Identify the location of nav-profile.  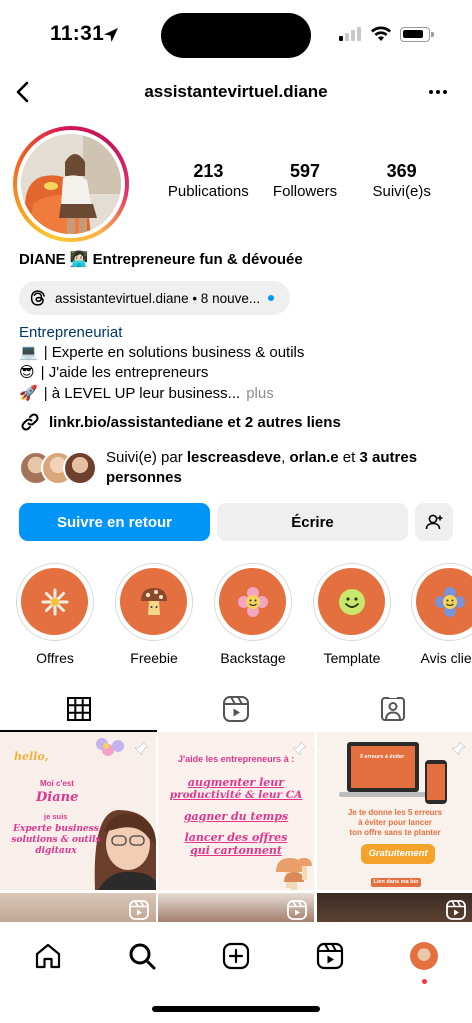
(424, 960).